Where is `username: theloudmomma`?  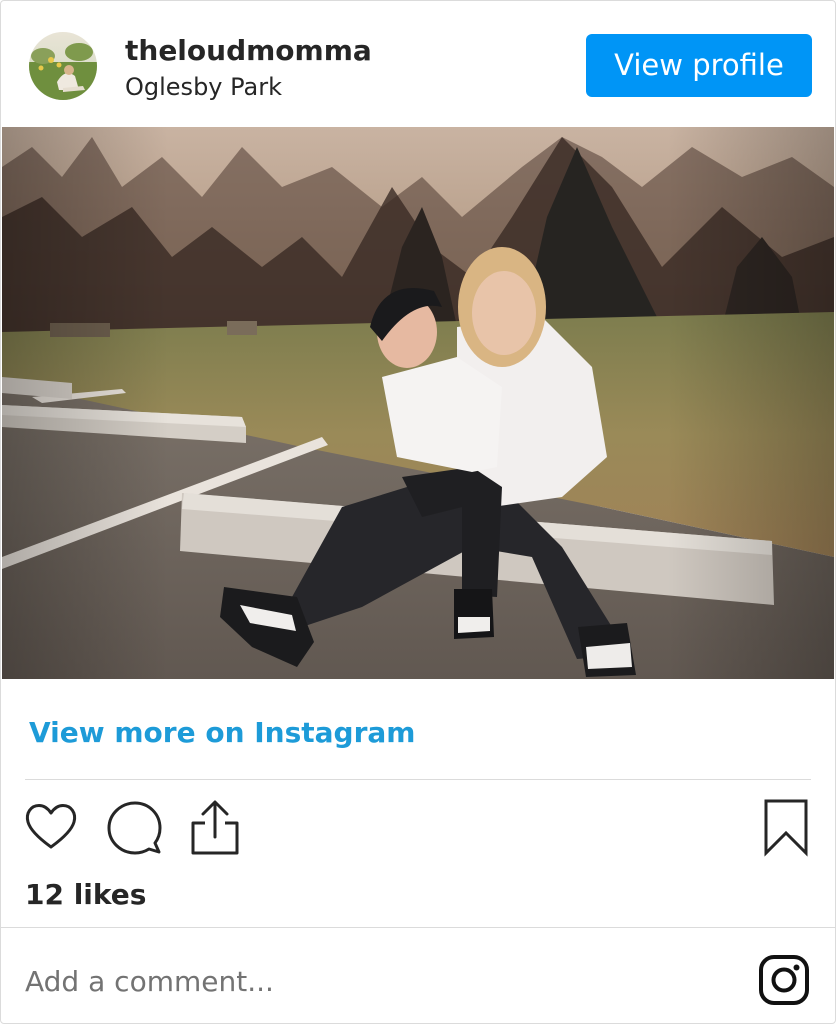 username: theloudmomma is located at coordinates (248, 51).